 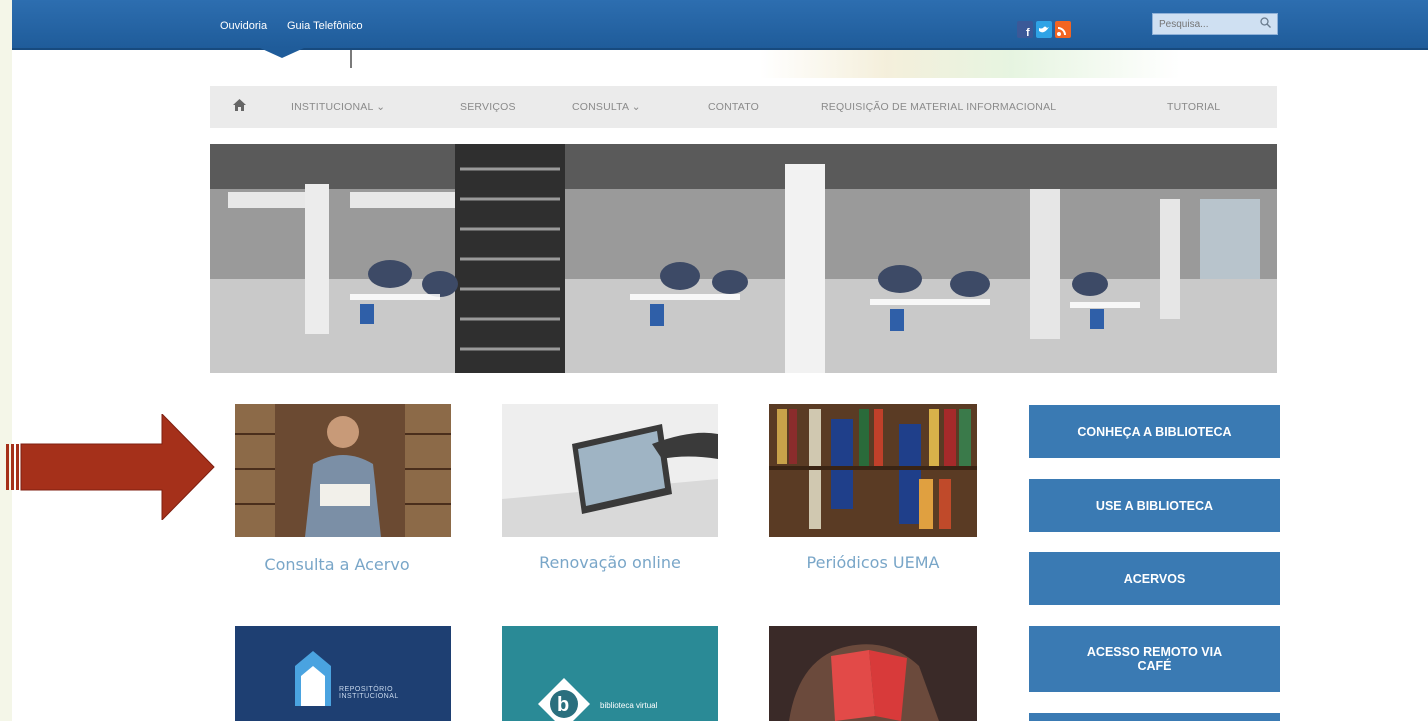 What do you see at coordinates (873, 673) in the screenshot?
I see `reading-image-tile` at bounding box center [873, 673].